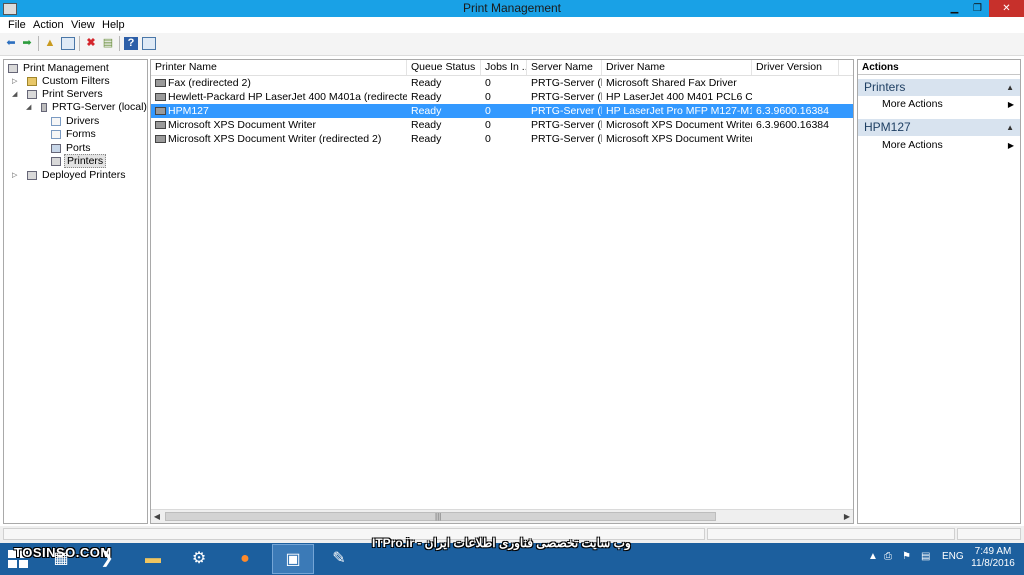  I want to click on up-folder-icon: ▲, so click(50, 43).